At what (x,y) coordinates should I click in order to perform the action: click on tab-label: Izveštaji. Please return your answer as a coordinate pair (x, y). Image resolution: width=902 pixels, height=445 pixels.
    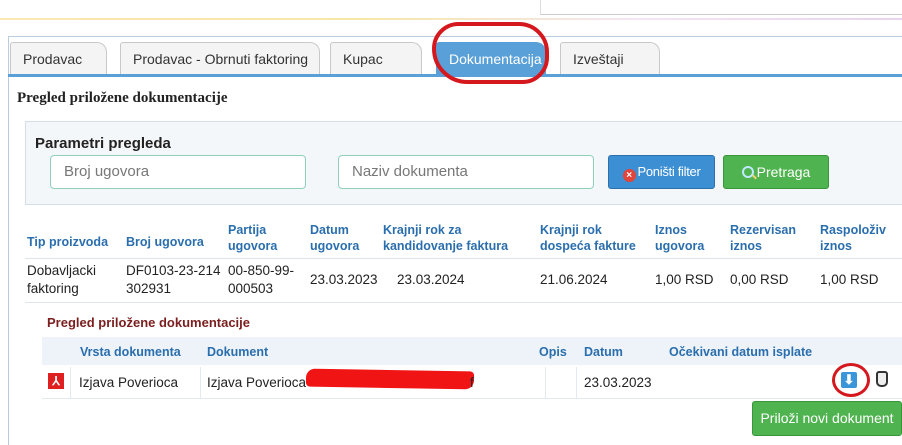
    Looking at the image, I should click on (598, 59).